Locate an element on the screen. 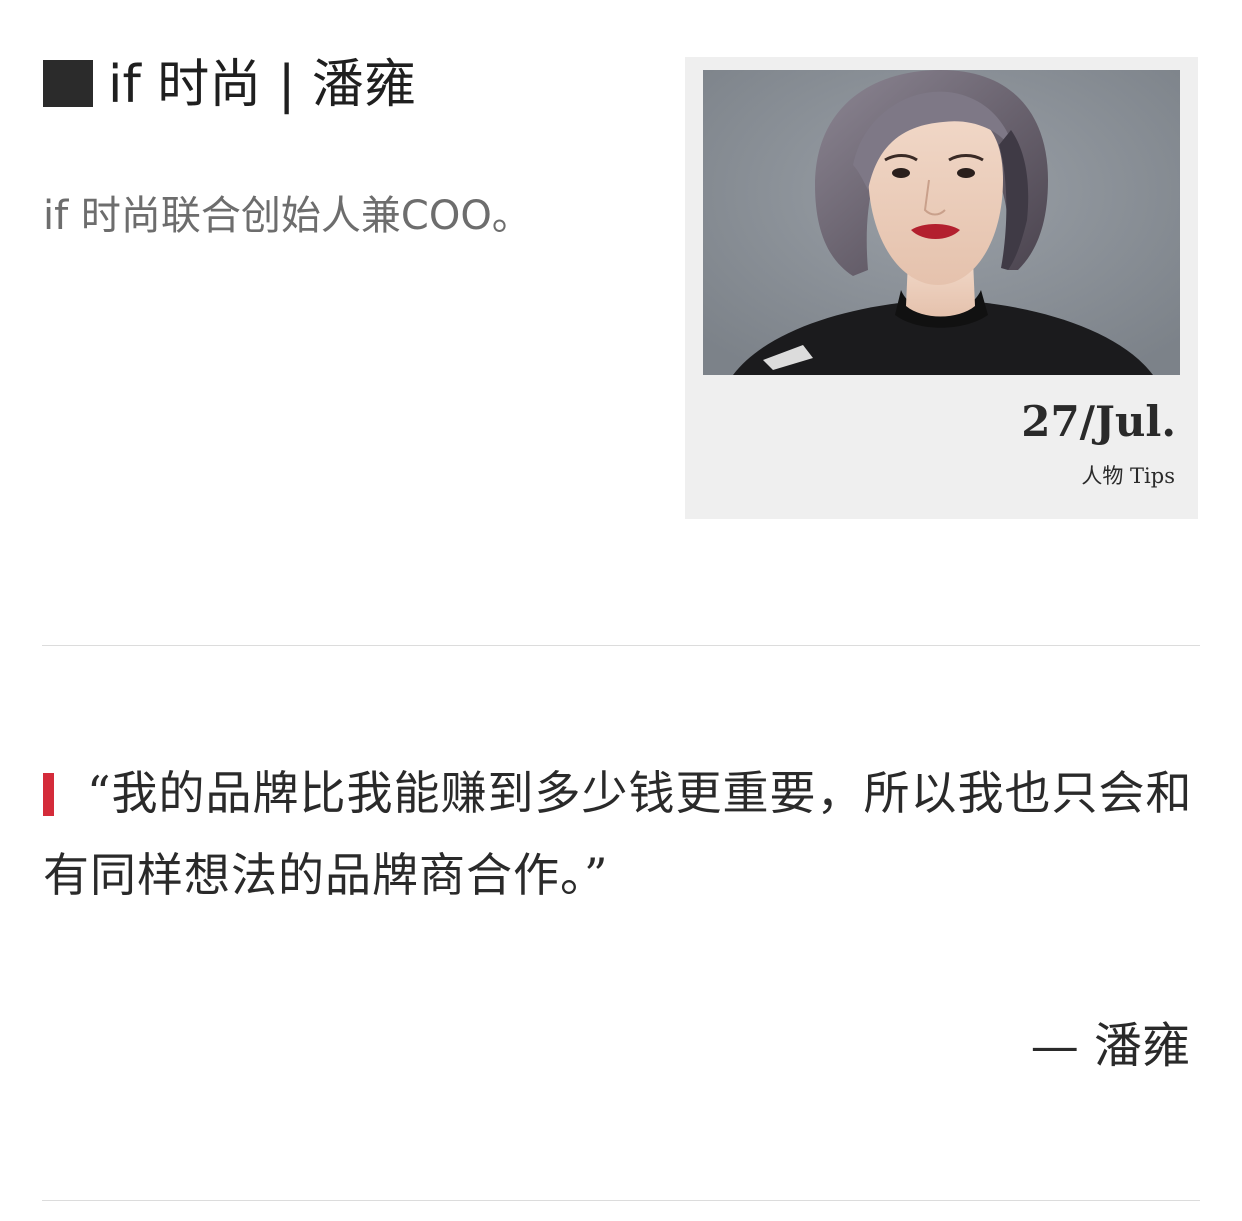 Image resolution: width=1242 pixels, height=1221 pixels. quote-text: “我的品牌比我能赚到多少钱更重要，所以我也只会和有同样想法的品牌商合作。” is located at coordinates (618, 834).